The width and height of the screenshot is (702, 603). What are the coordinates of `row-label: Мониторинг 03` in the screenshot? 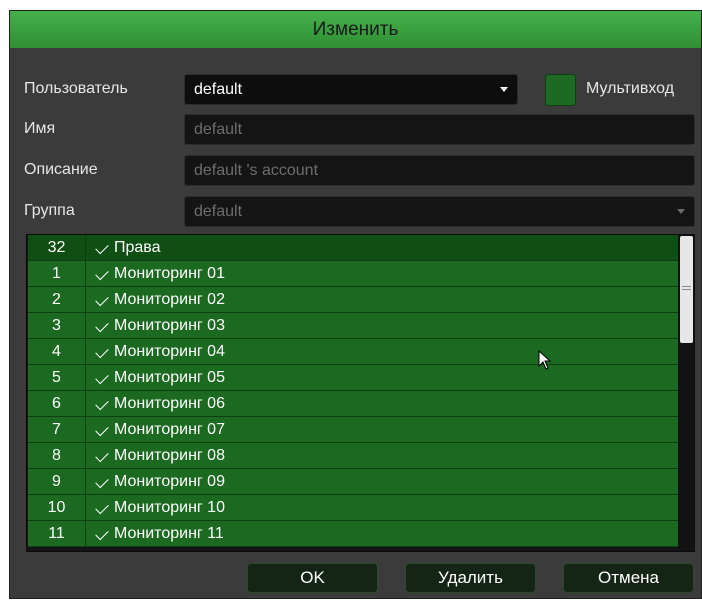 It's located at (169, 325).